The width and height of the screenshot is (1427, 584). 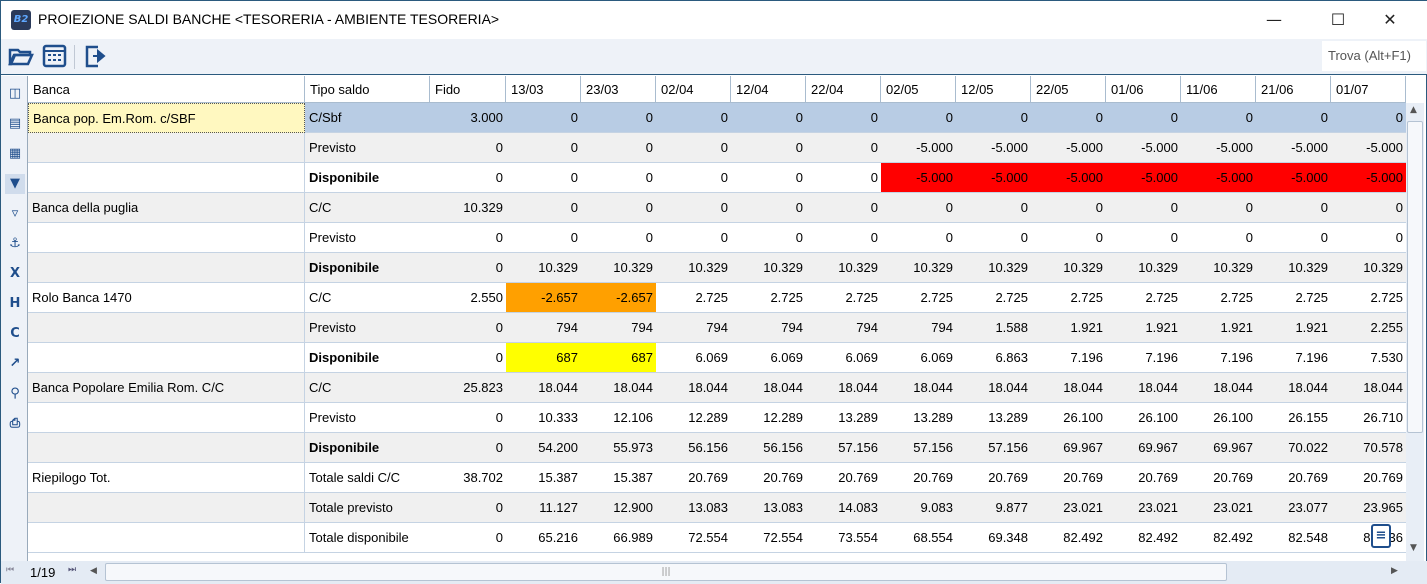 What do you see at coordinates (1413, 110) in the screenshot?
I see `scroll-up-icon: ▲` at bounding box center [1413, 110].